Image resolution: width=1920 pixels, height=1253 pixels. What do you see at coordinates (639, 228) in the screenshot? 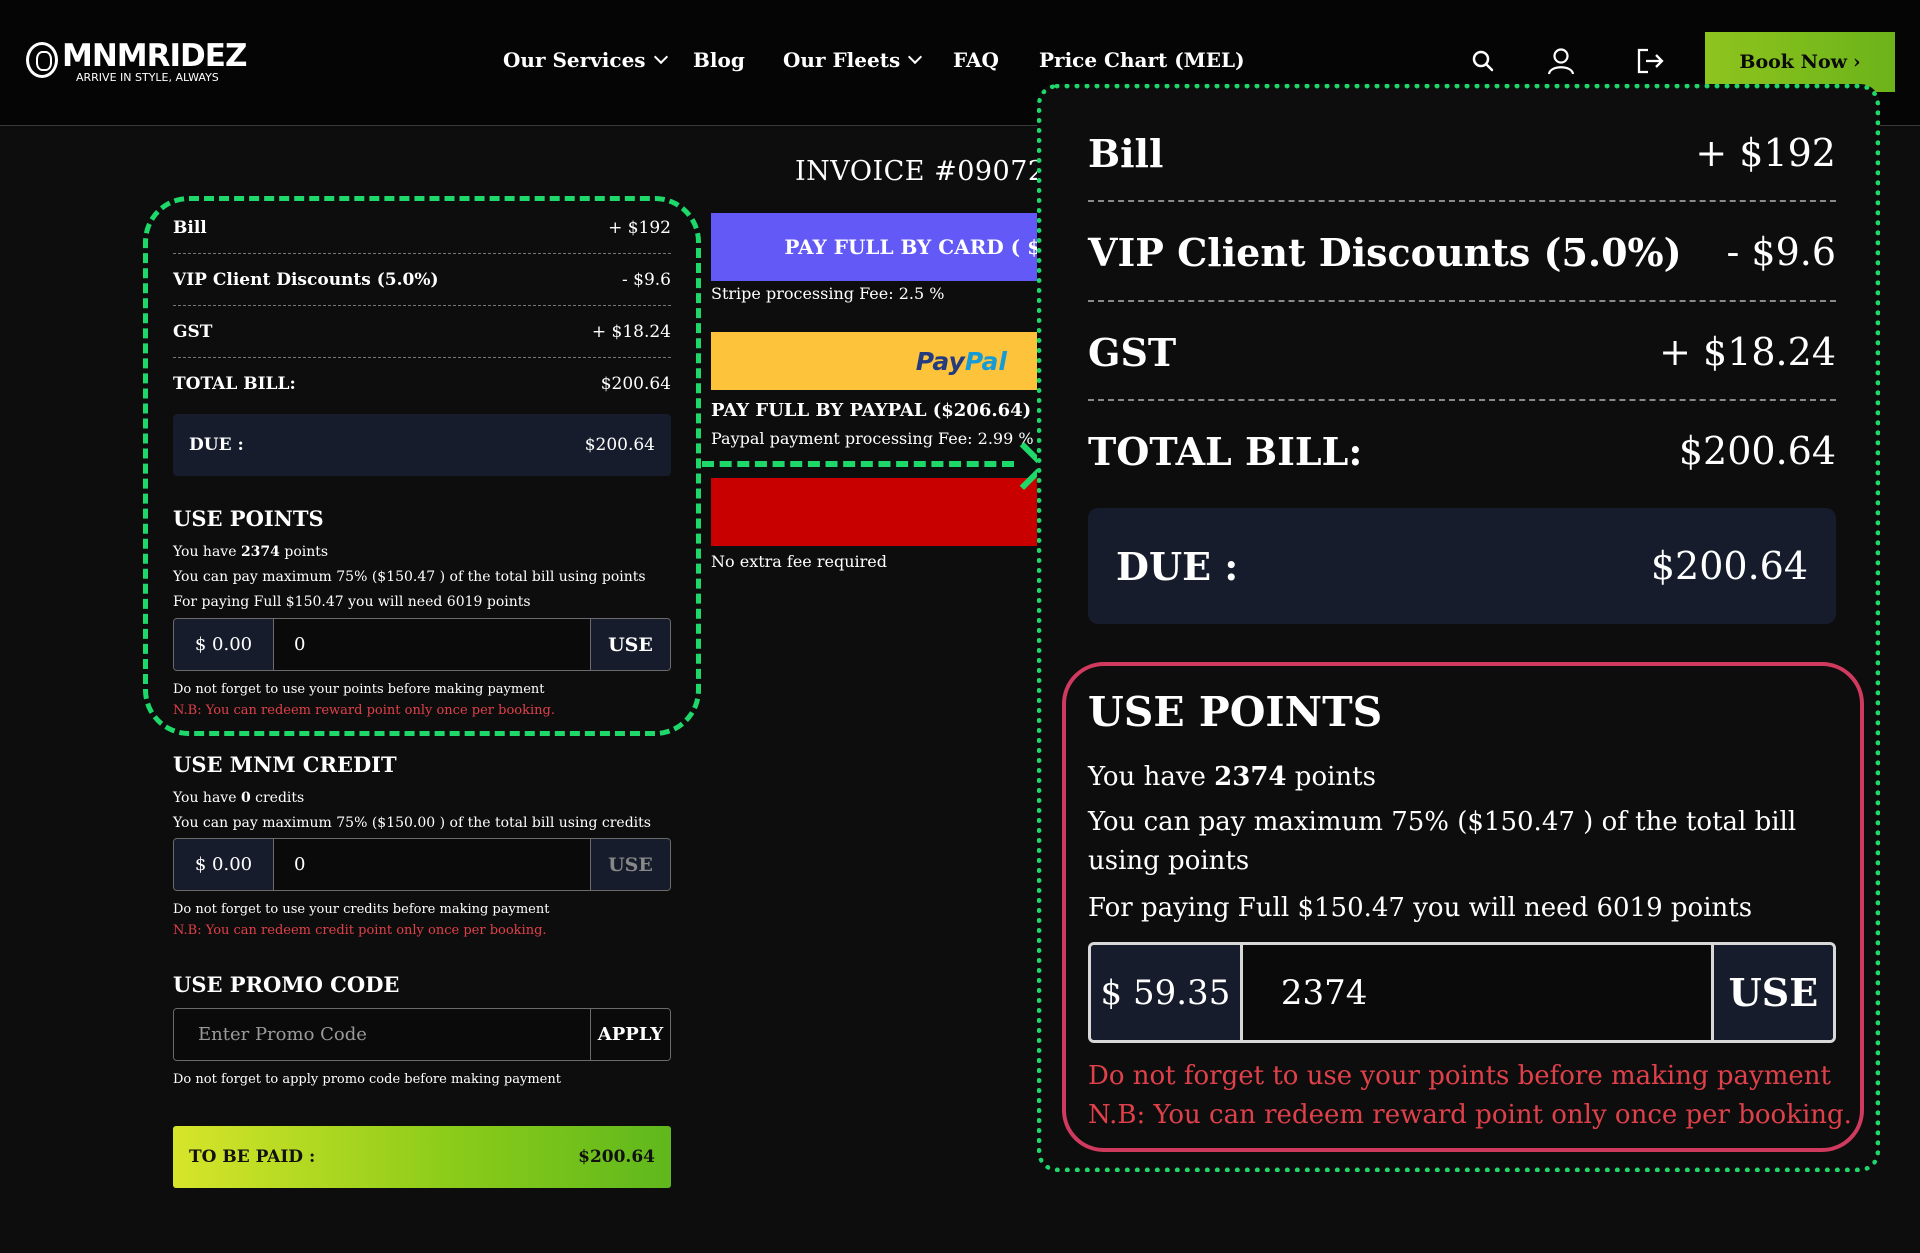
I see `bill-value: + $192` at bounding box center [639, 228].